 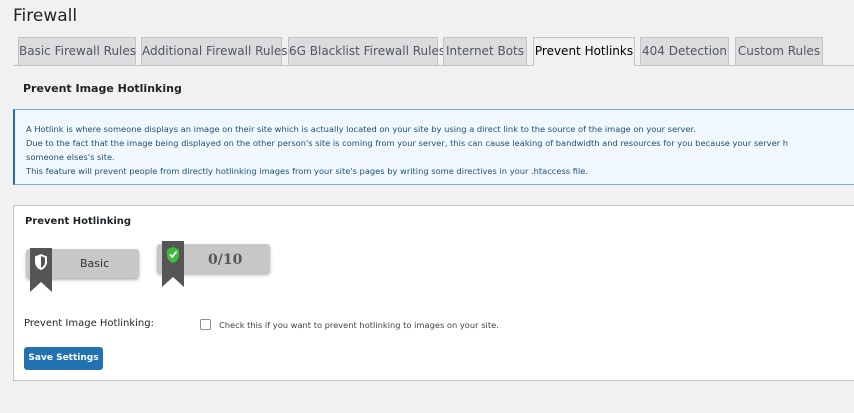 What do you see at coordinates (366, 51) in the screenshot?
I see `tab-6g-blacklist-firewall-rules: 6G Blacklist Firewall Rules` at bounding box center [366, 51].